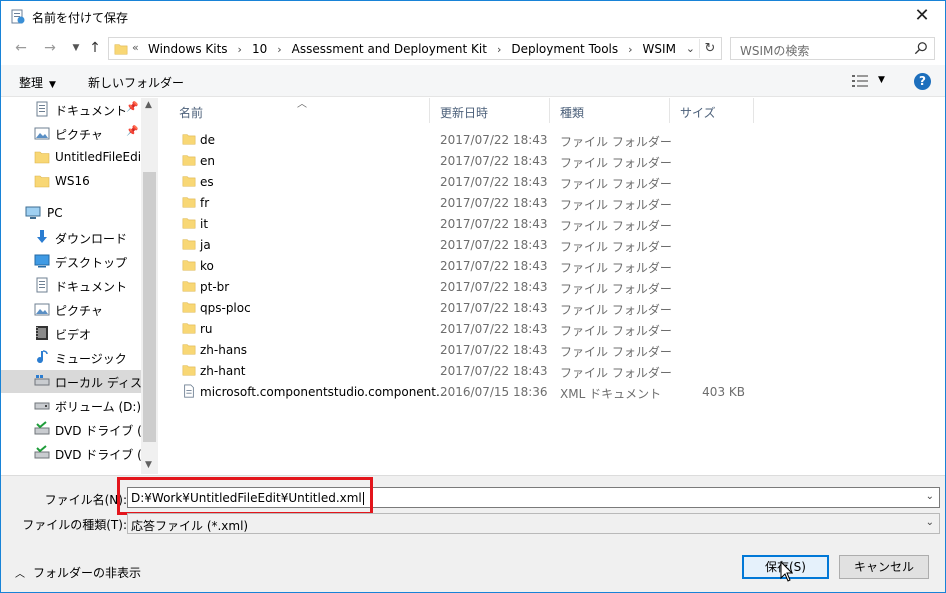  Describe the element at coordinates (712, 110) in the screenshot. I see `column-header-size: サイズ` at that location.